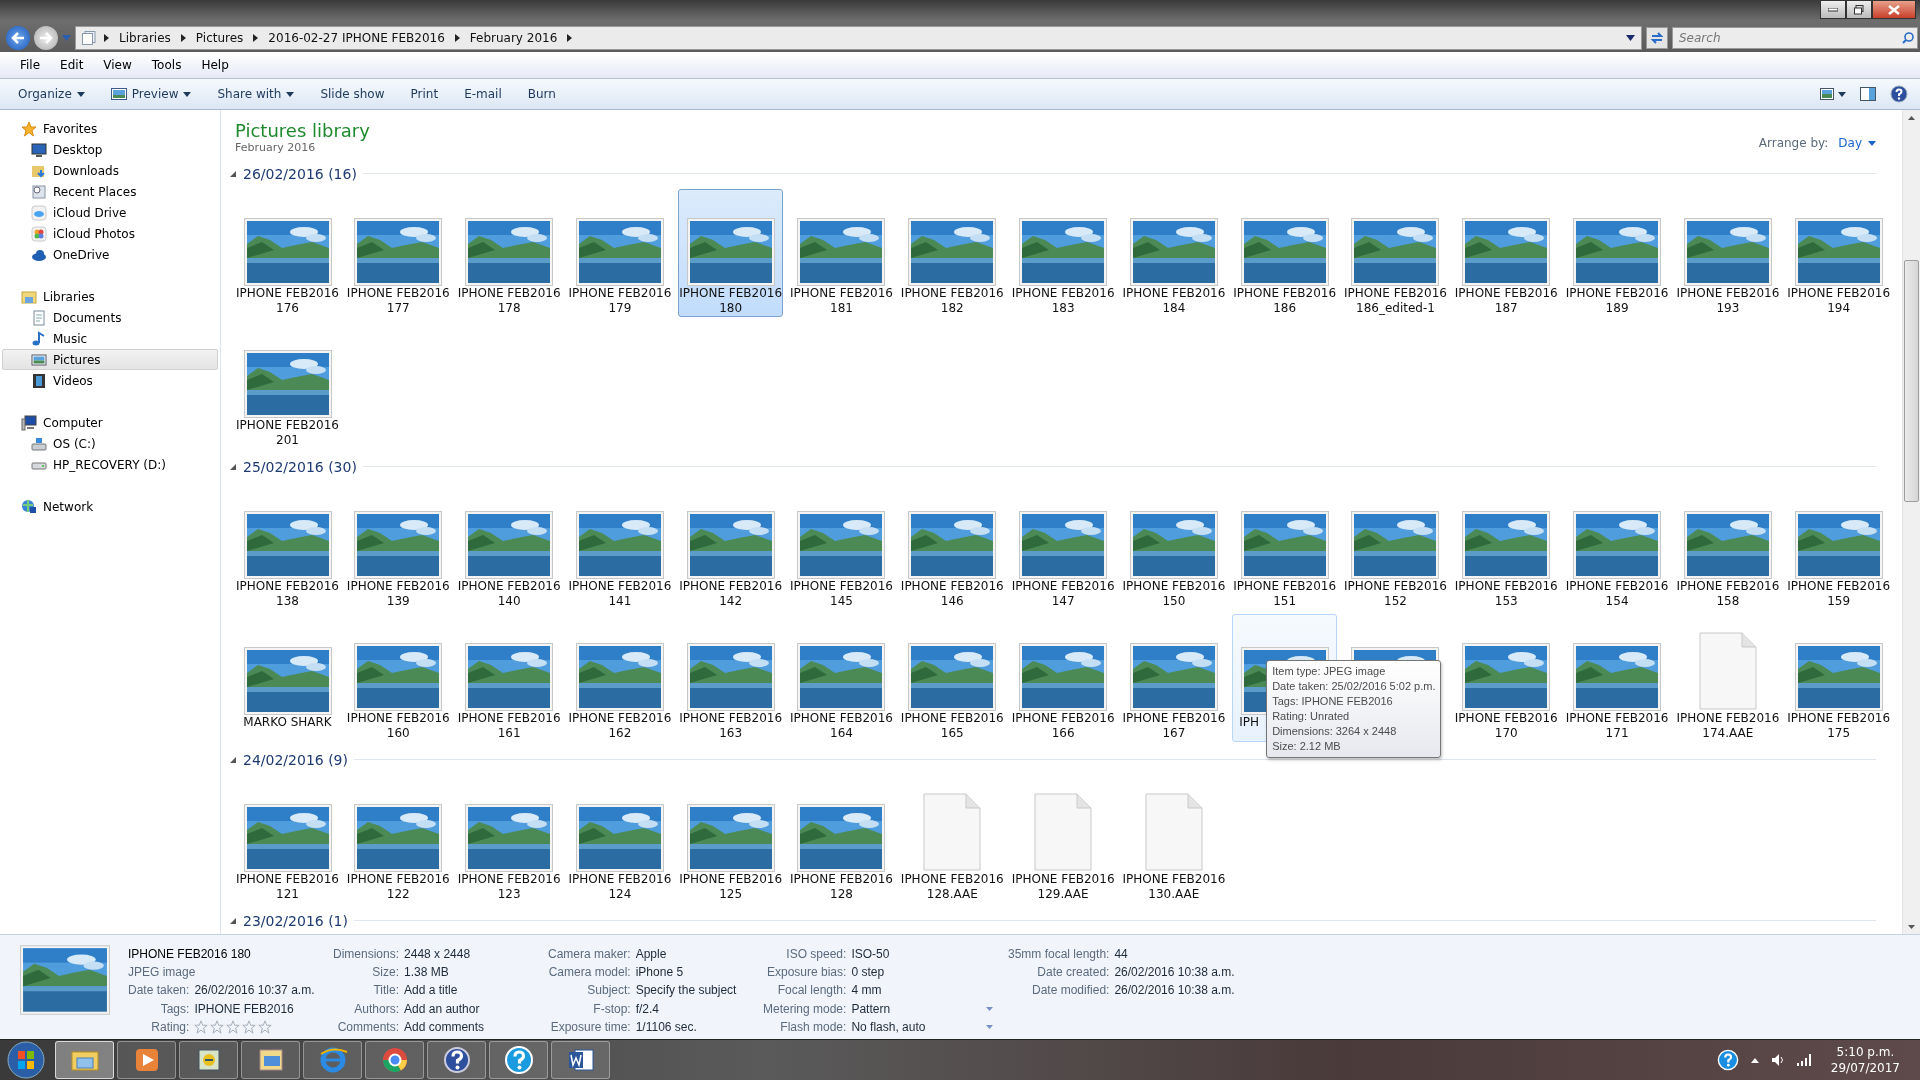  Describe the element at coordinates (1059, 954) in the screenshot. I see `property-label: 35mm focal length:` at that location.